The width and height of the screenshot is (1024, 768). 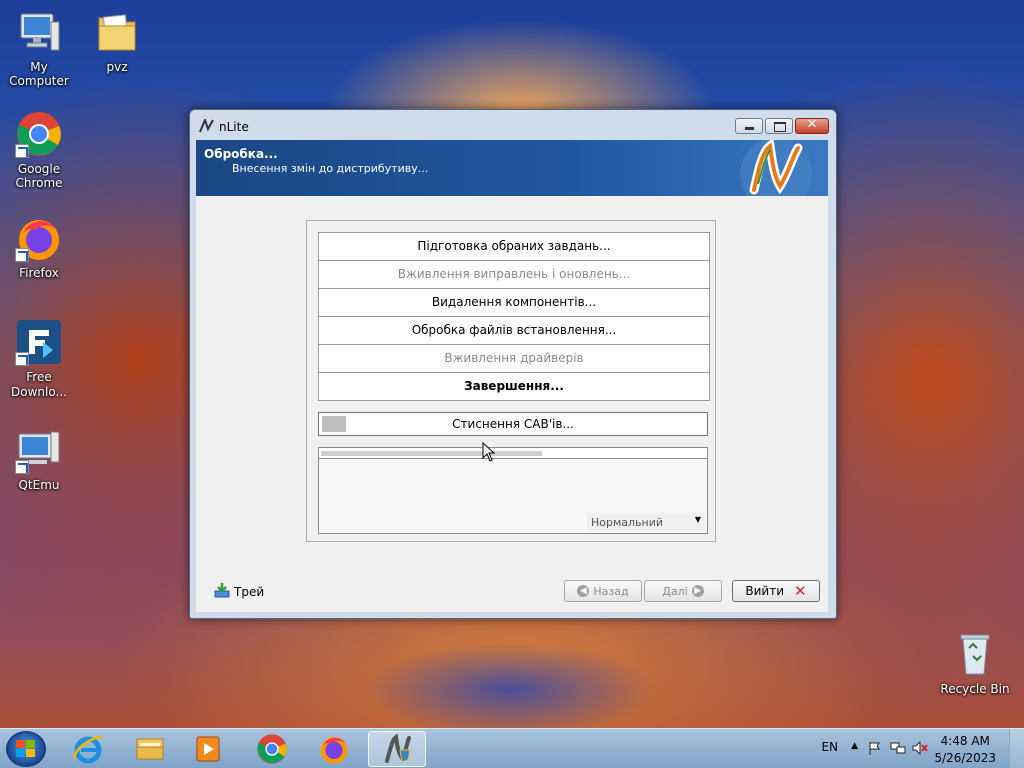 What do you see at coordinates (39, 176) in the screenshot?
I see `desktop-icon-label: Google Chrome` at bounding box center [39, 176].